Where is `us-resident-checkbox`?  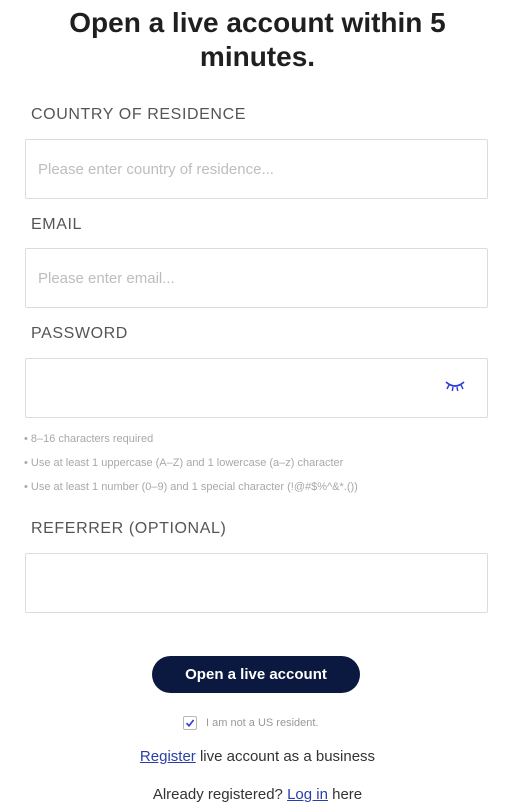
us-resident-checkbox is located at coordinates (190, 723).